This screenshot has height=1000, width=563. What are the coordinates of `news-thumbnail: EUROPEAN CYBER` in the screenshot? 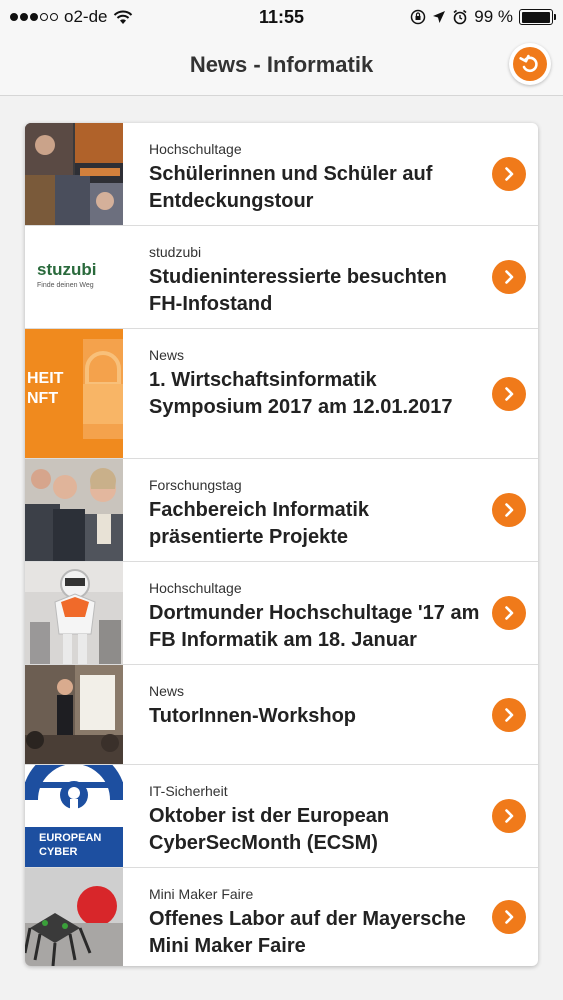 It's located at (74, 816).